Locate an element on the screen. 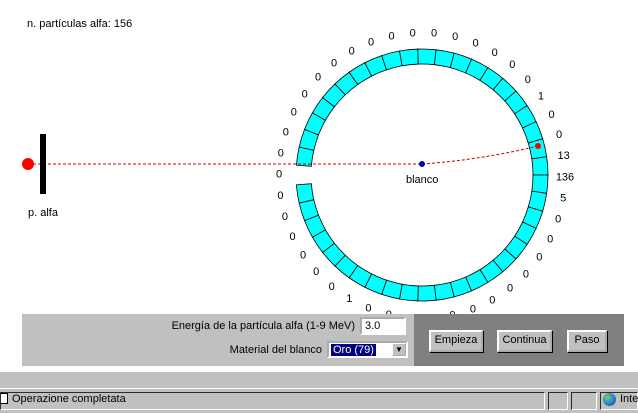 The height and width of the screenshot is (413, 638). globe-icon is located at coordinates (609, 399).